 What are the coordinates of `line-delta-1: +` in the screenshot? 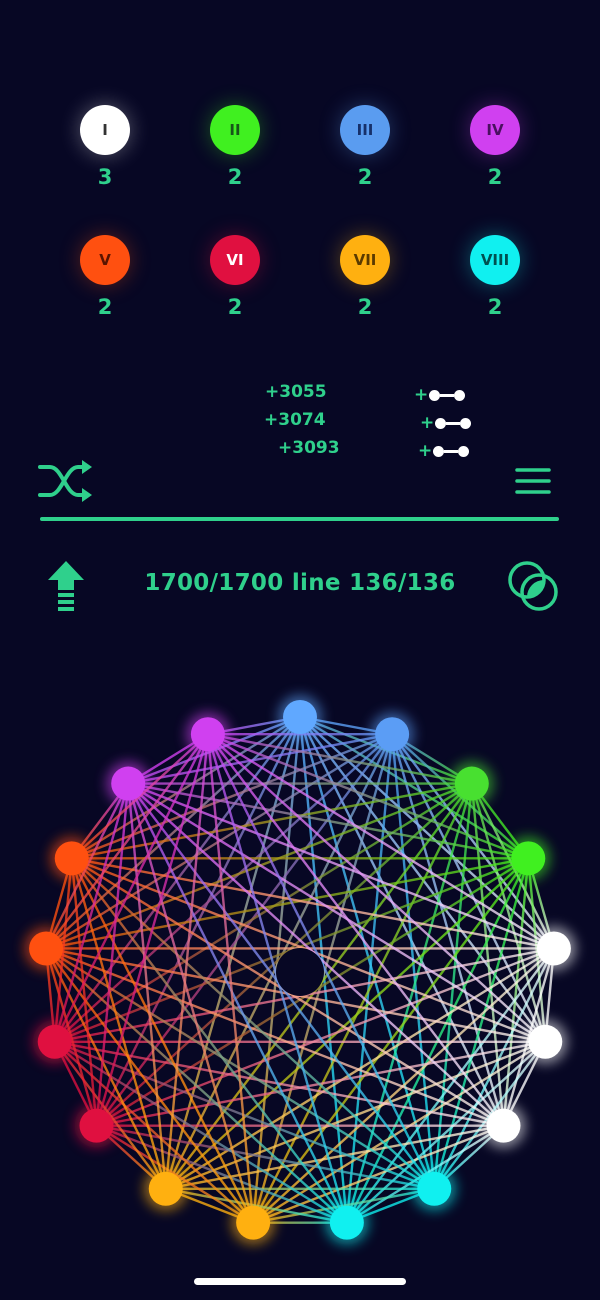 It's located at (440, 395).